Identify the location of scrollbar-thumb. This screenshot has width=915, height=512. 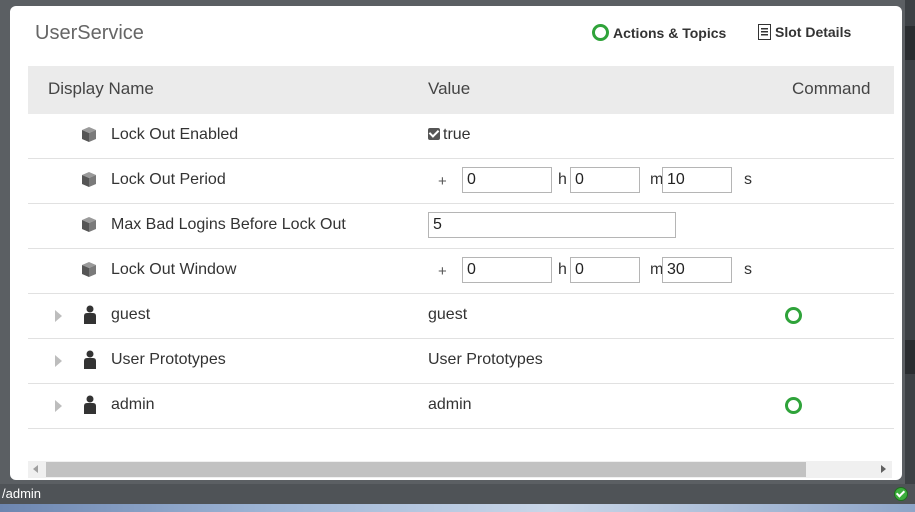
(426, 469).